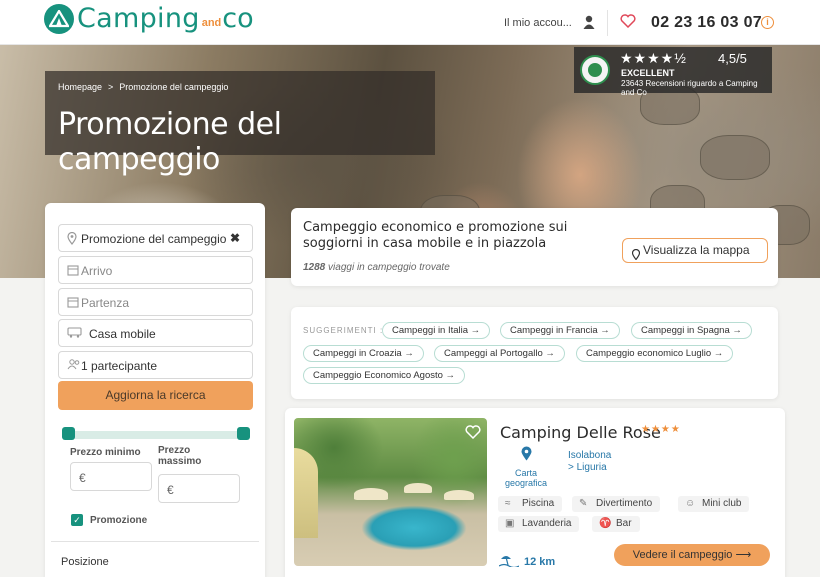 Image resolution: width=820 pixels, height=577 pixels. What do you see at coordinates (580, 432) in the screenshot?
I see `camping-name: Camping Delle Rose` at bounding box center [580, 432].